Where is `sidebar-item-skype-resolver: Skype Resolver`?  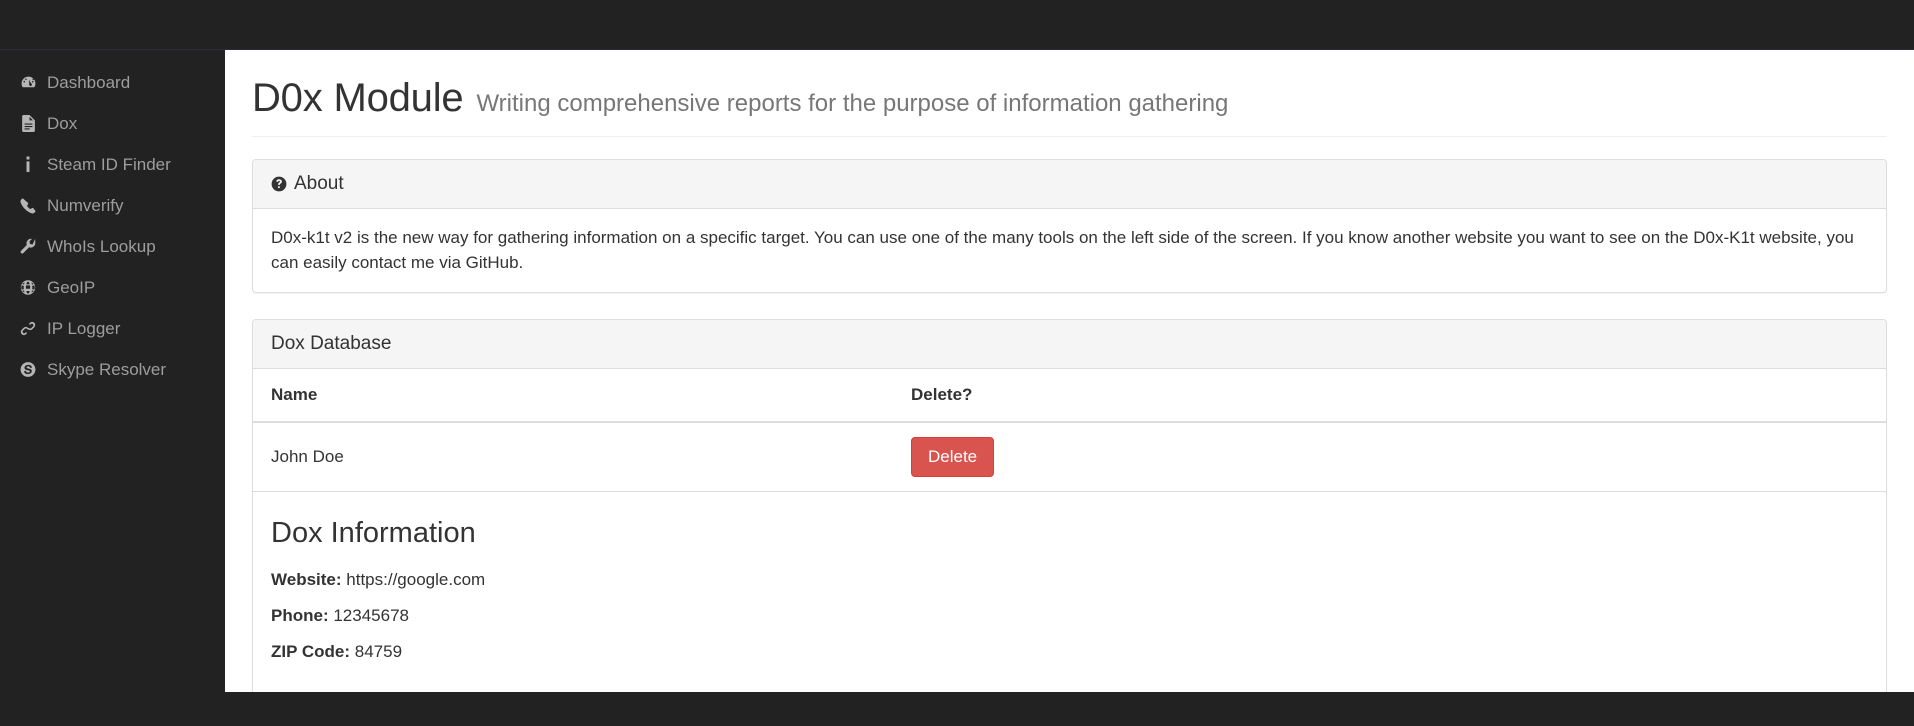
sidebar-item-skype-resolver: Skype Resolver is located at coordinates (112, 369).